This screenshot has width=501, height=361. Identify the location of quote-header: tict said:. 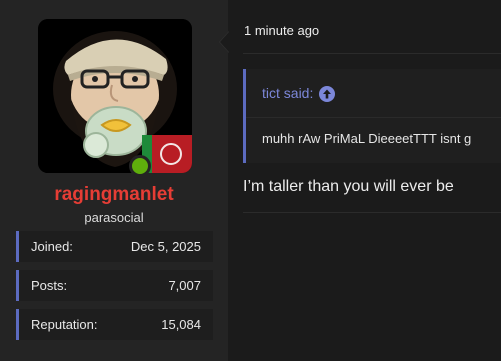
(299, 93).